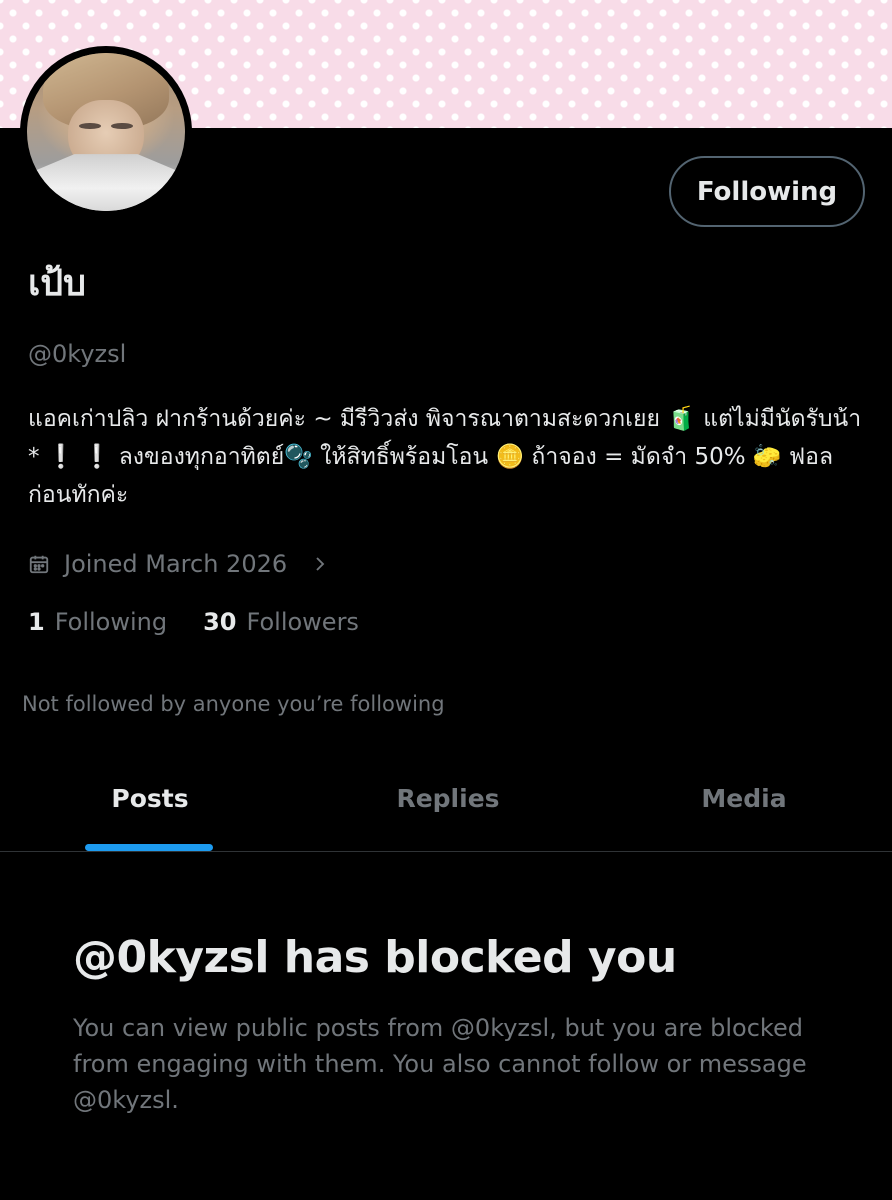 The width and height of the screenshot is (892, 1200). What do you see at coordinates (77, 354) in the screenshot?
I see `profile-handle: @0kyzsl` at bounding box center [77, 354].